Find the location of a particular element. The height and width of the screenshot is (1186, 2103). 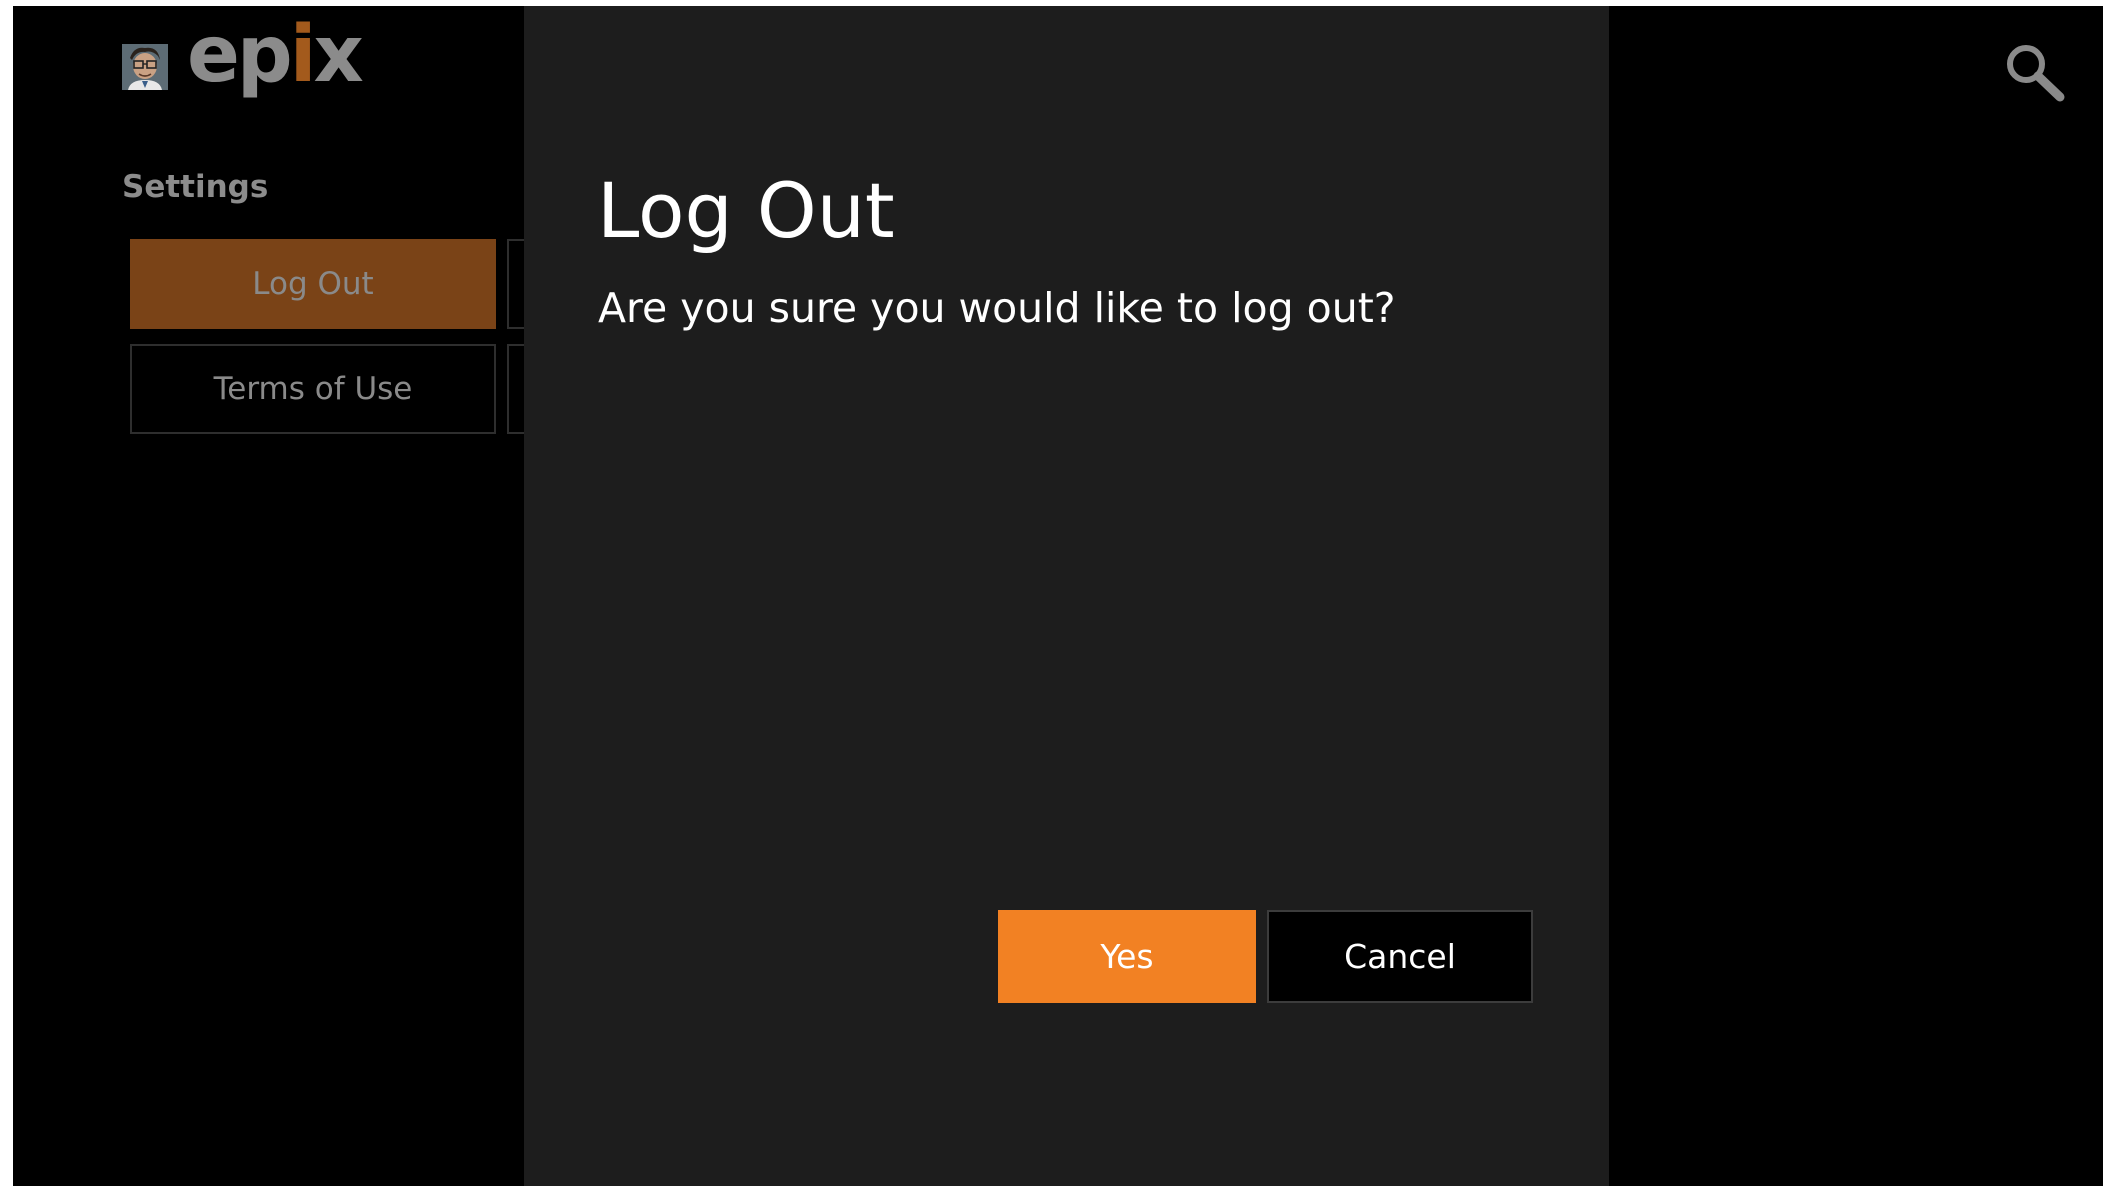

settings-item-label: Log Out is located at coordinates (313, 284).